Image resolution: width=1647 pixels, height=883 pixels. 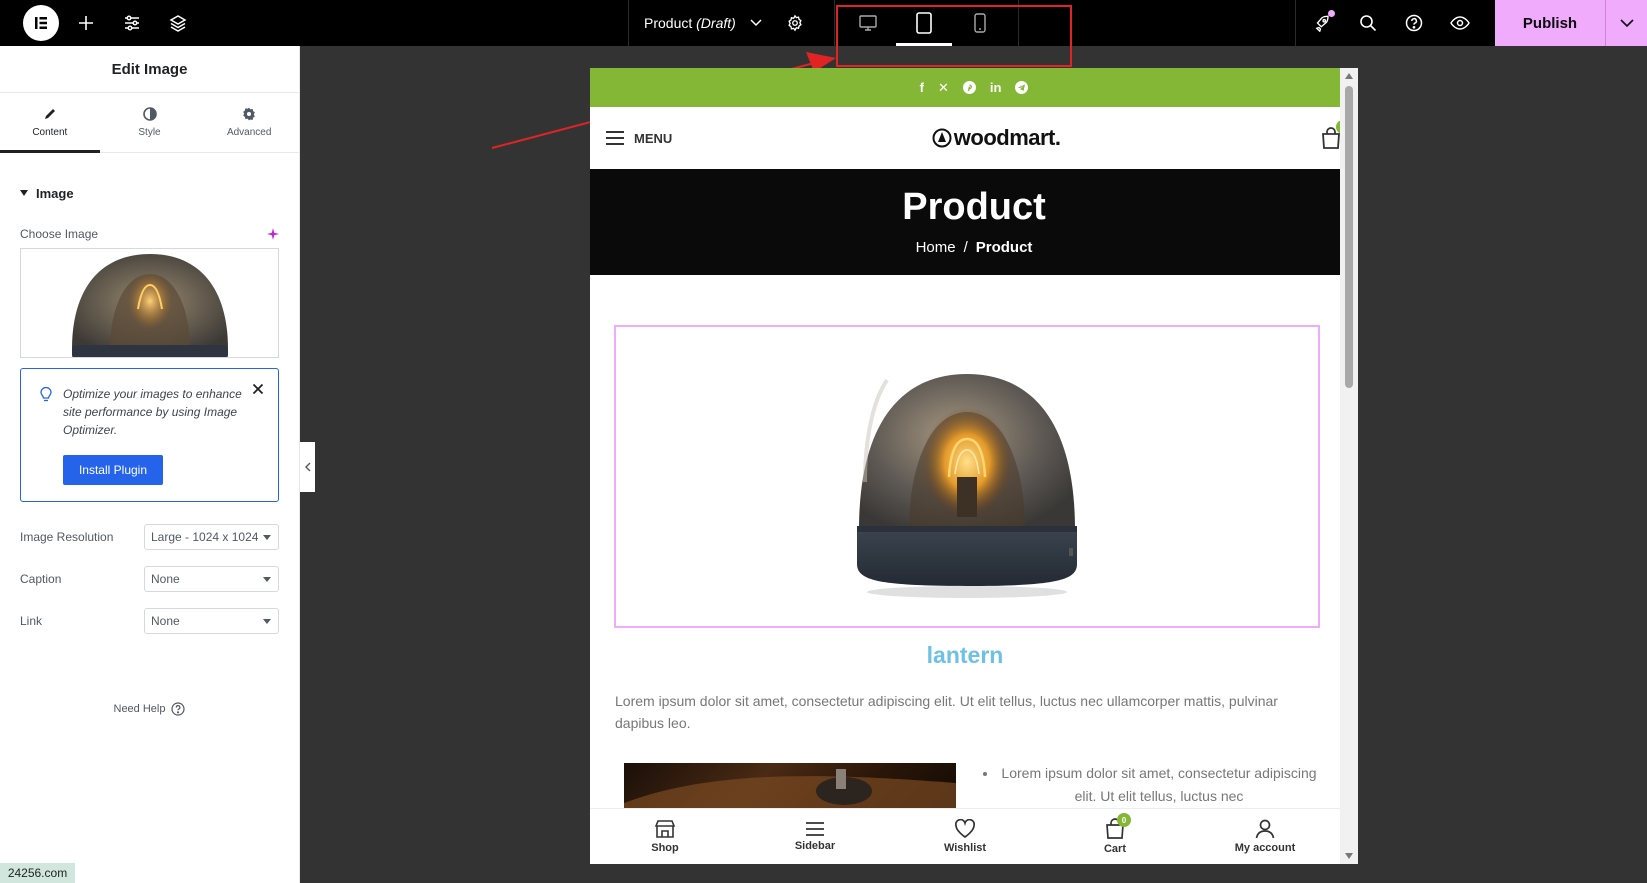 I want to click on tab-label: Advanced, so click(x=249, y=132).